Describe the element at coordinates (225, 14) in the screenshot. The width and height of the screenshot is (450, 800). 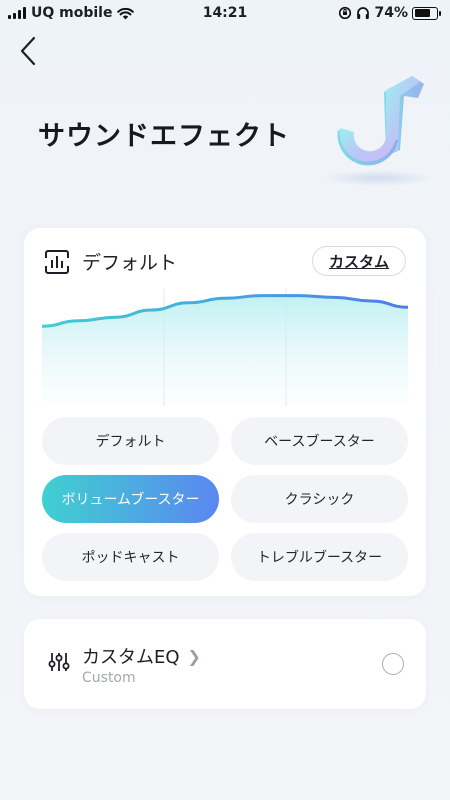
I see `status-bar: UQ mobile 14:21 74%` at that location.